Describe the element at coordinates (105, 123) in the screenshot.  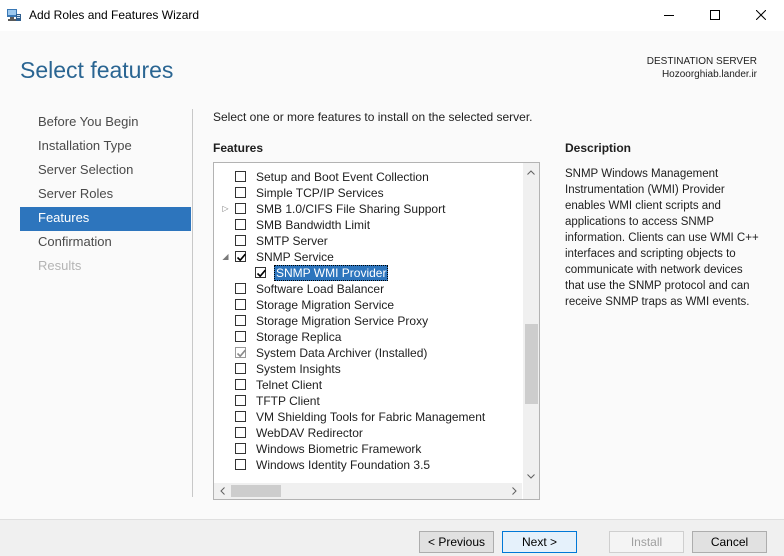
I see `nav-item-before-you-begin: Before You Begin` at that location.